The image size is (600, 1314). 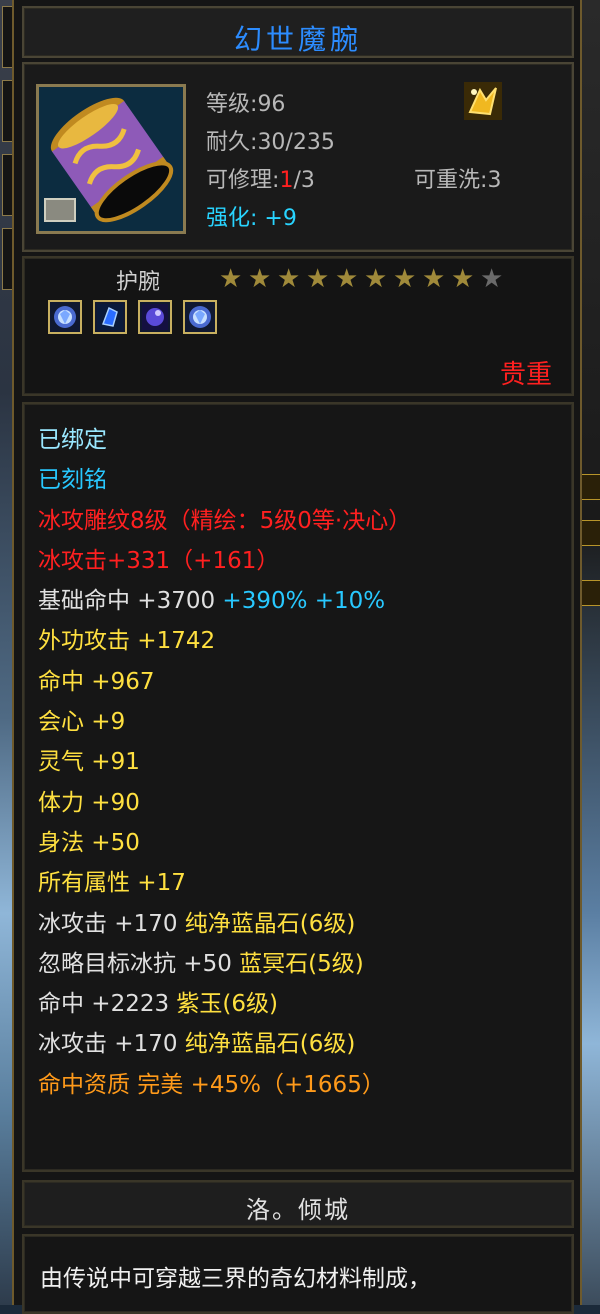 I want to click on attribute-line: 冰攻雕纹8级（精绘：5级0等·决心）, so click(x=224, y=521).